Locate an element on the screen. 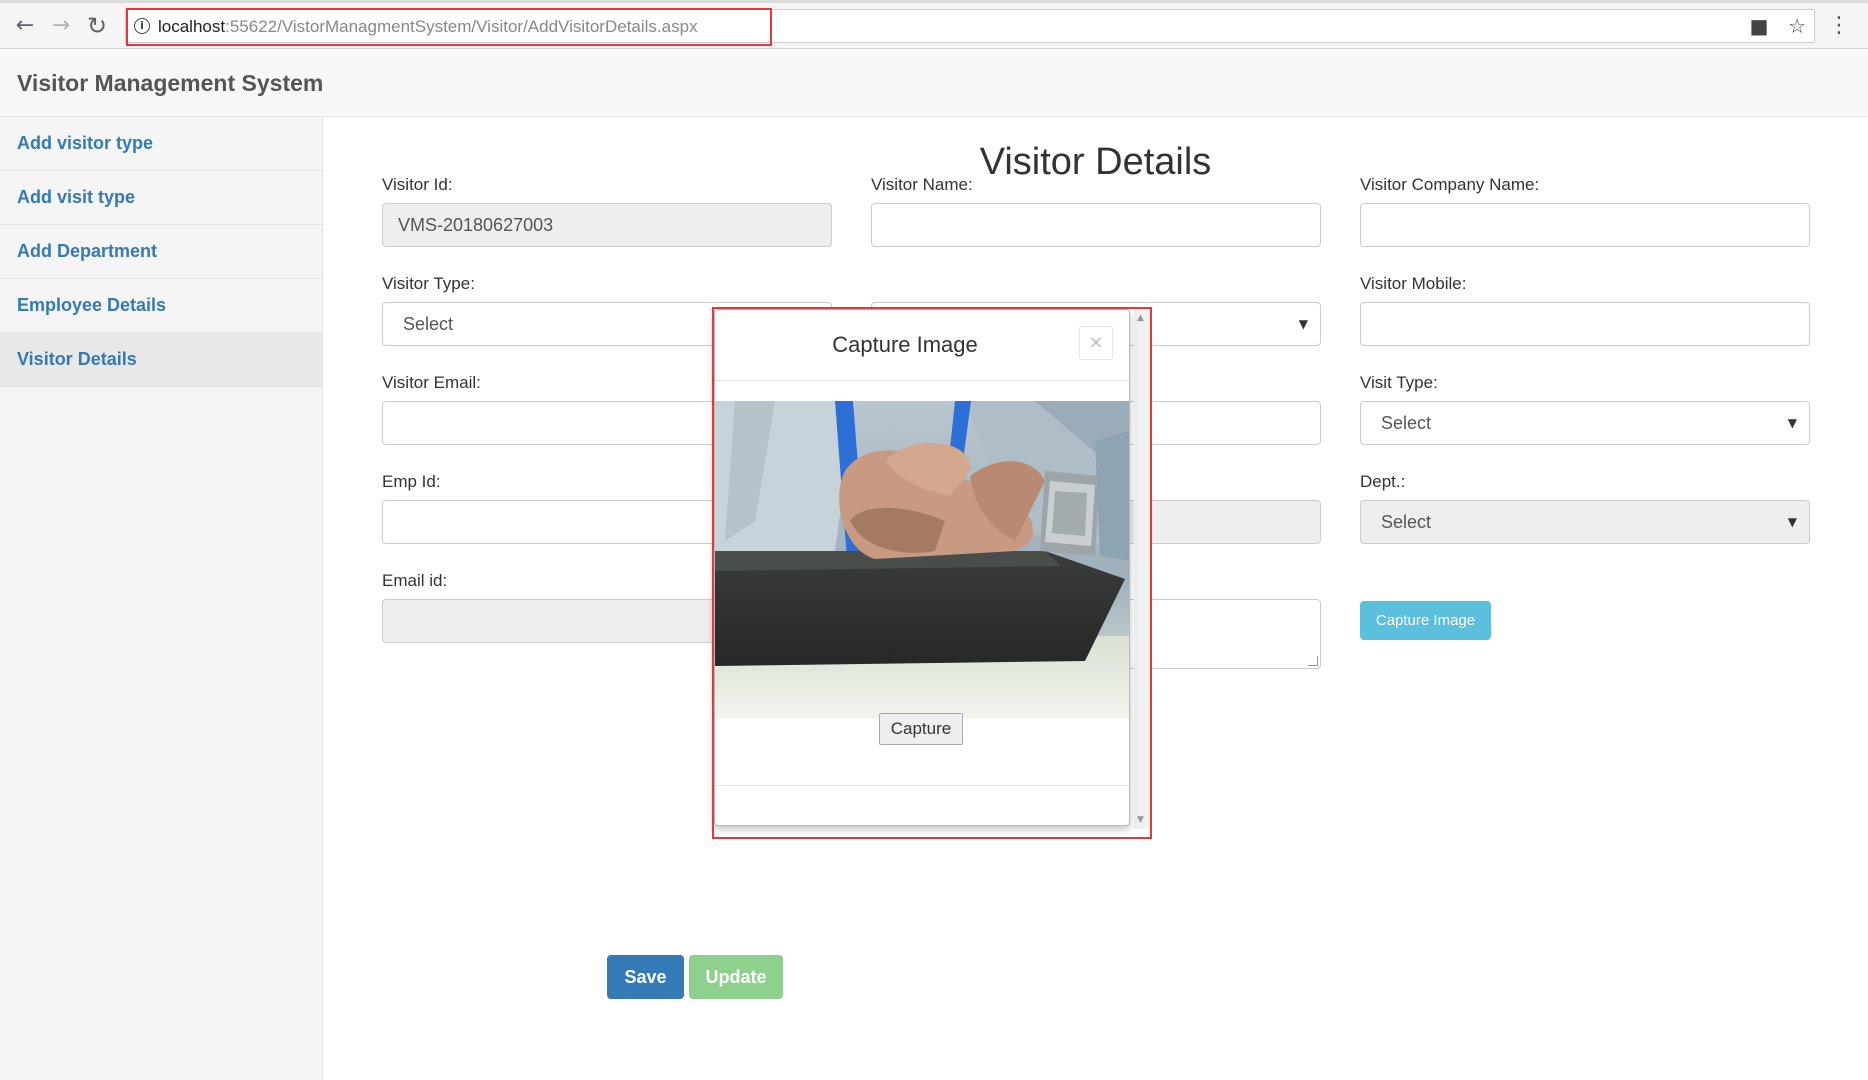 The width and height of the screenshot is (1868, 1080). visitor-type-label: Visitor Type: is located at coordinates (428, 283).